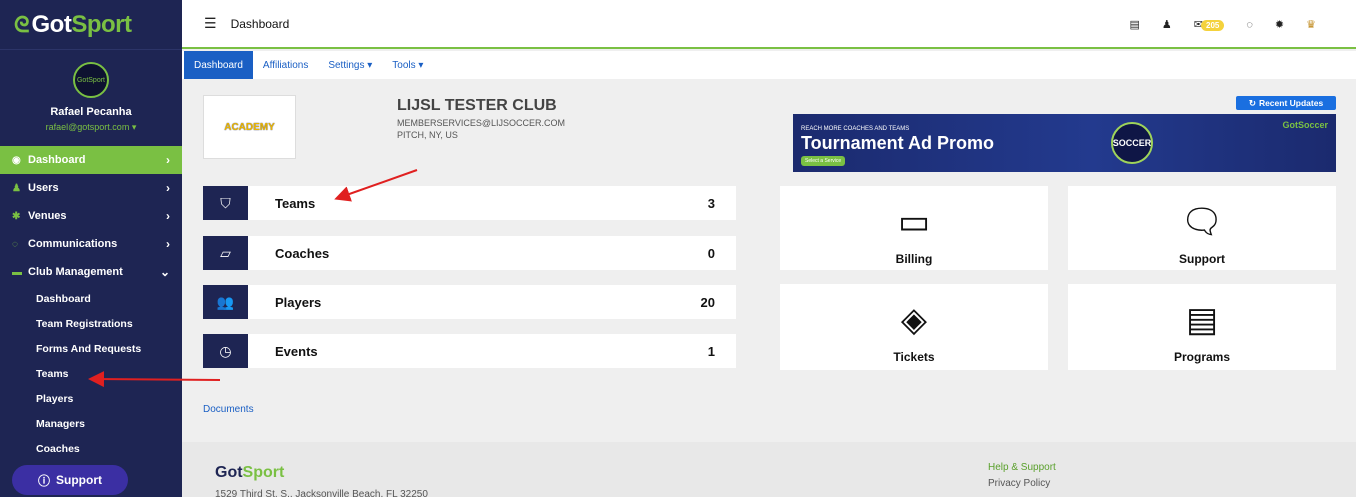 The height and width of the screenshot is (497, 1356). What do you see at coordinates (73, 244) in the screenshot?
I see `sidebar-item-label: Communications` at bounding box center [73, 244].